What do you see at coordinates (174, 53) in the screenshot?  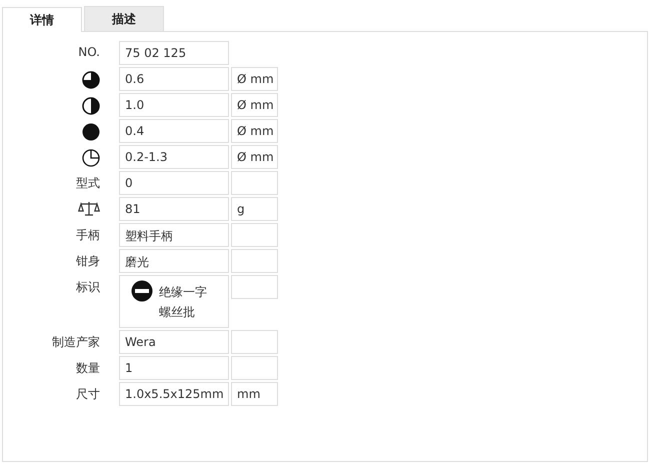 I see `value-cell: 75 02 125` at bounding box center [174, 53].